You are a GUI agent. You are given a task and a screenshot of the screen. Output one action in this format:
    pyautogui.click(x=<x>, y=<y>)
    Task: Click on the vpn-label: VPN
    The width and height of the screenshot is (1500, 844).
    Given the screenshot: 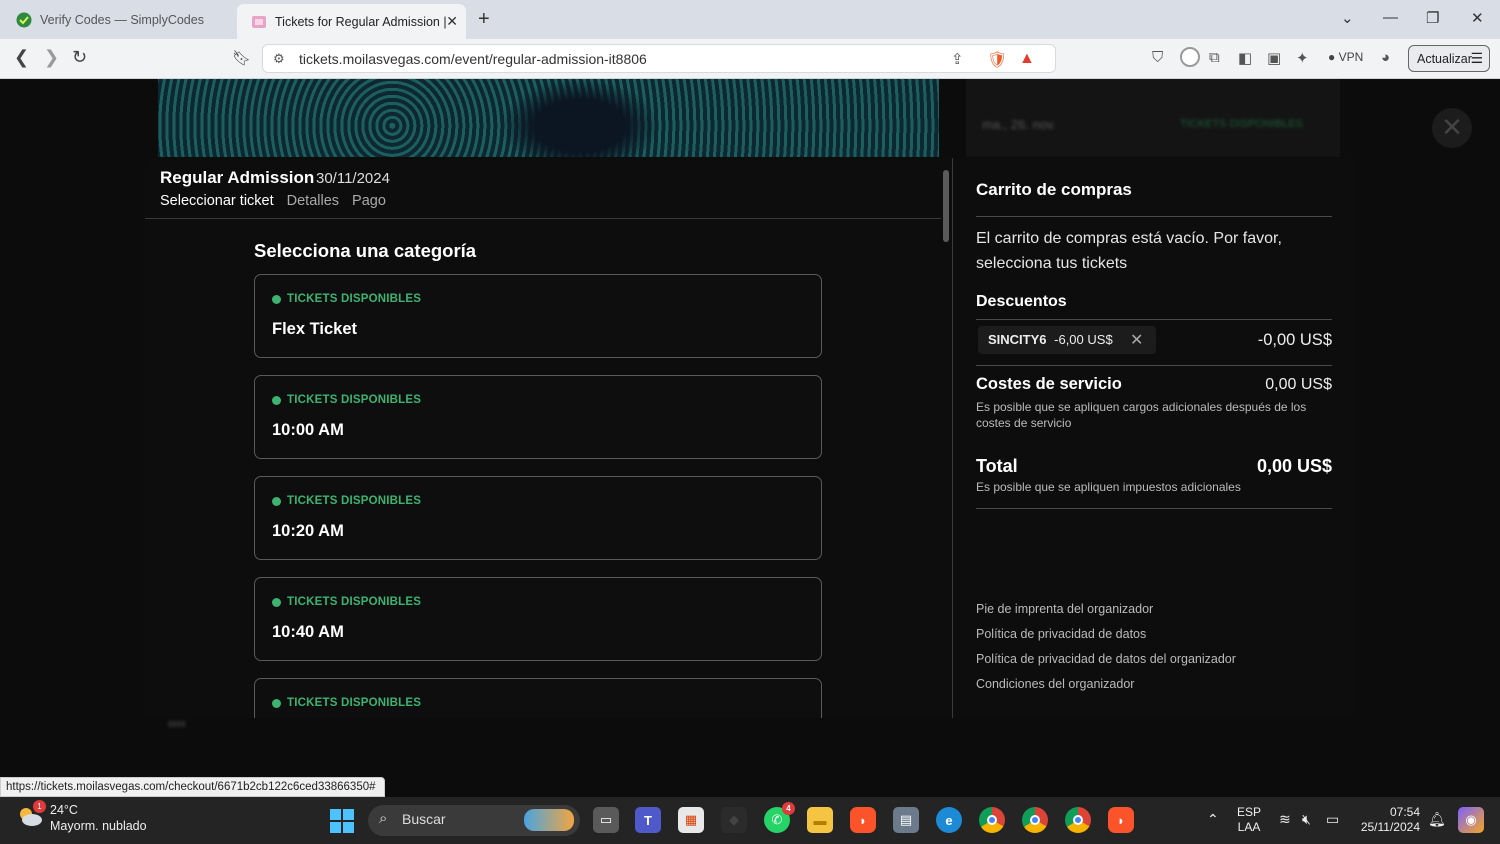 What is the action you would take?
    pyautogui.click(x=1351, y=57)
    